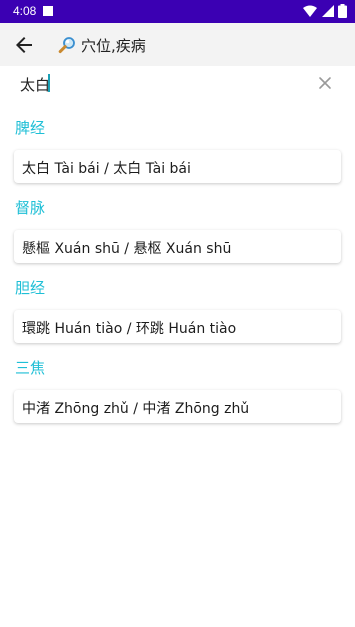 The width and height of the screenshot is (355, 627). Describe the element at coordinates (342, 11) in the screenshot. I see `battery-icon` at that location.